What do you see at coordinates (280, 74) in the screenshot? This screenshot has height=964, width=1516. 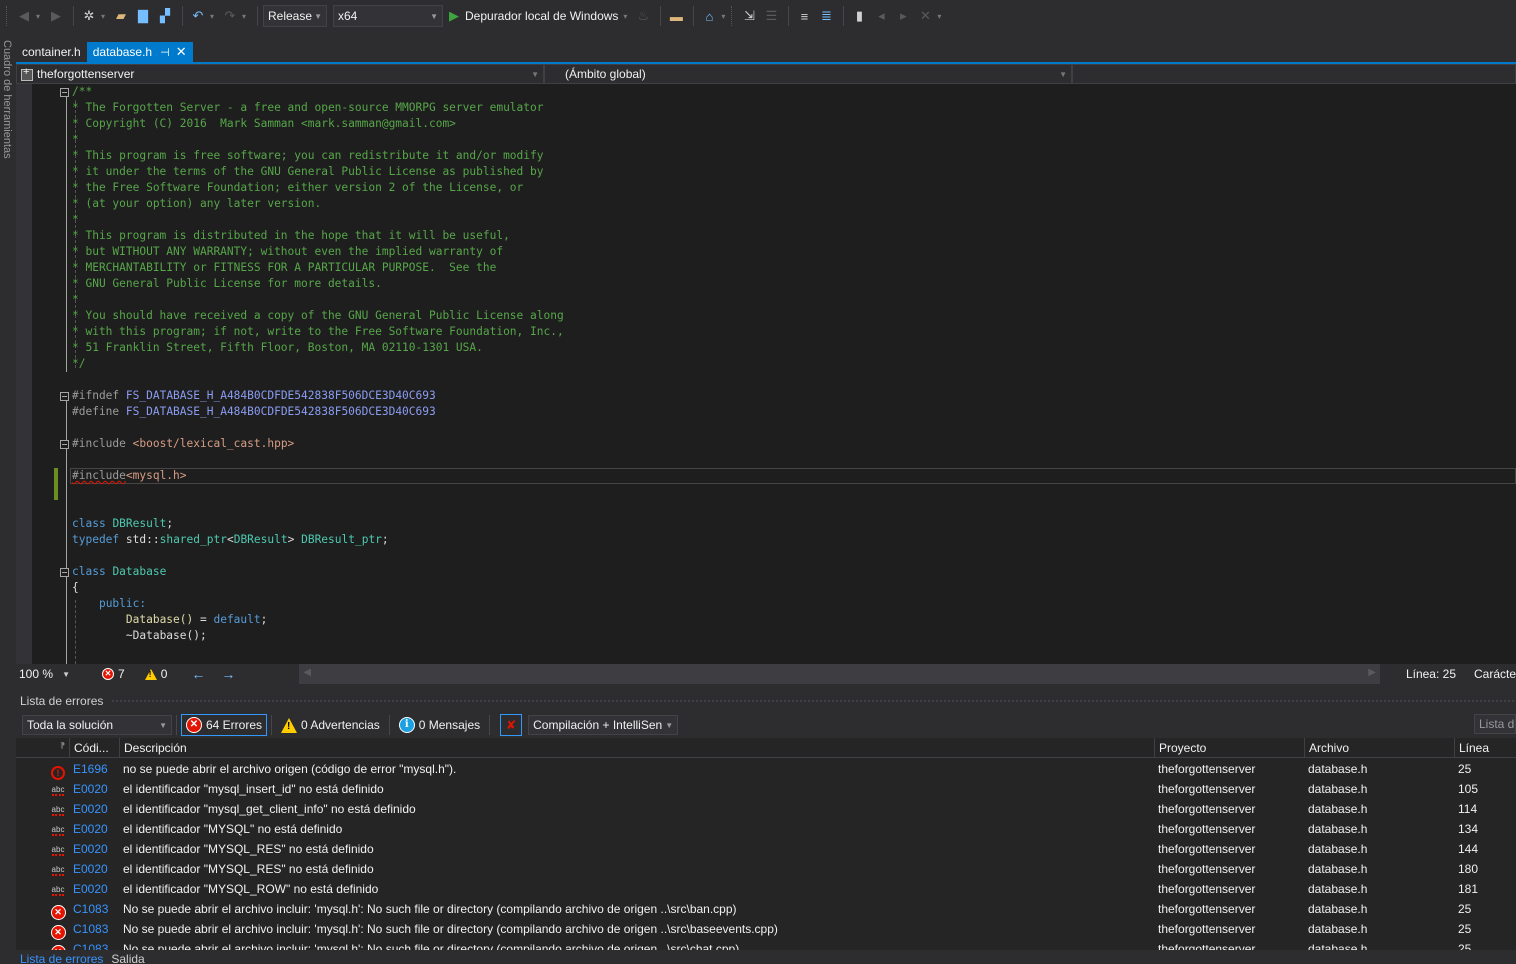 I see `project-dropdown: theforgottenserver ▼` at bounding box center [280, 74].